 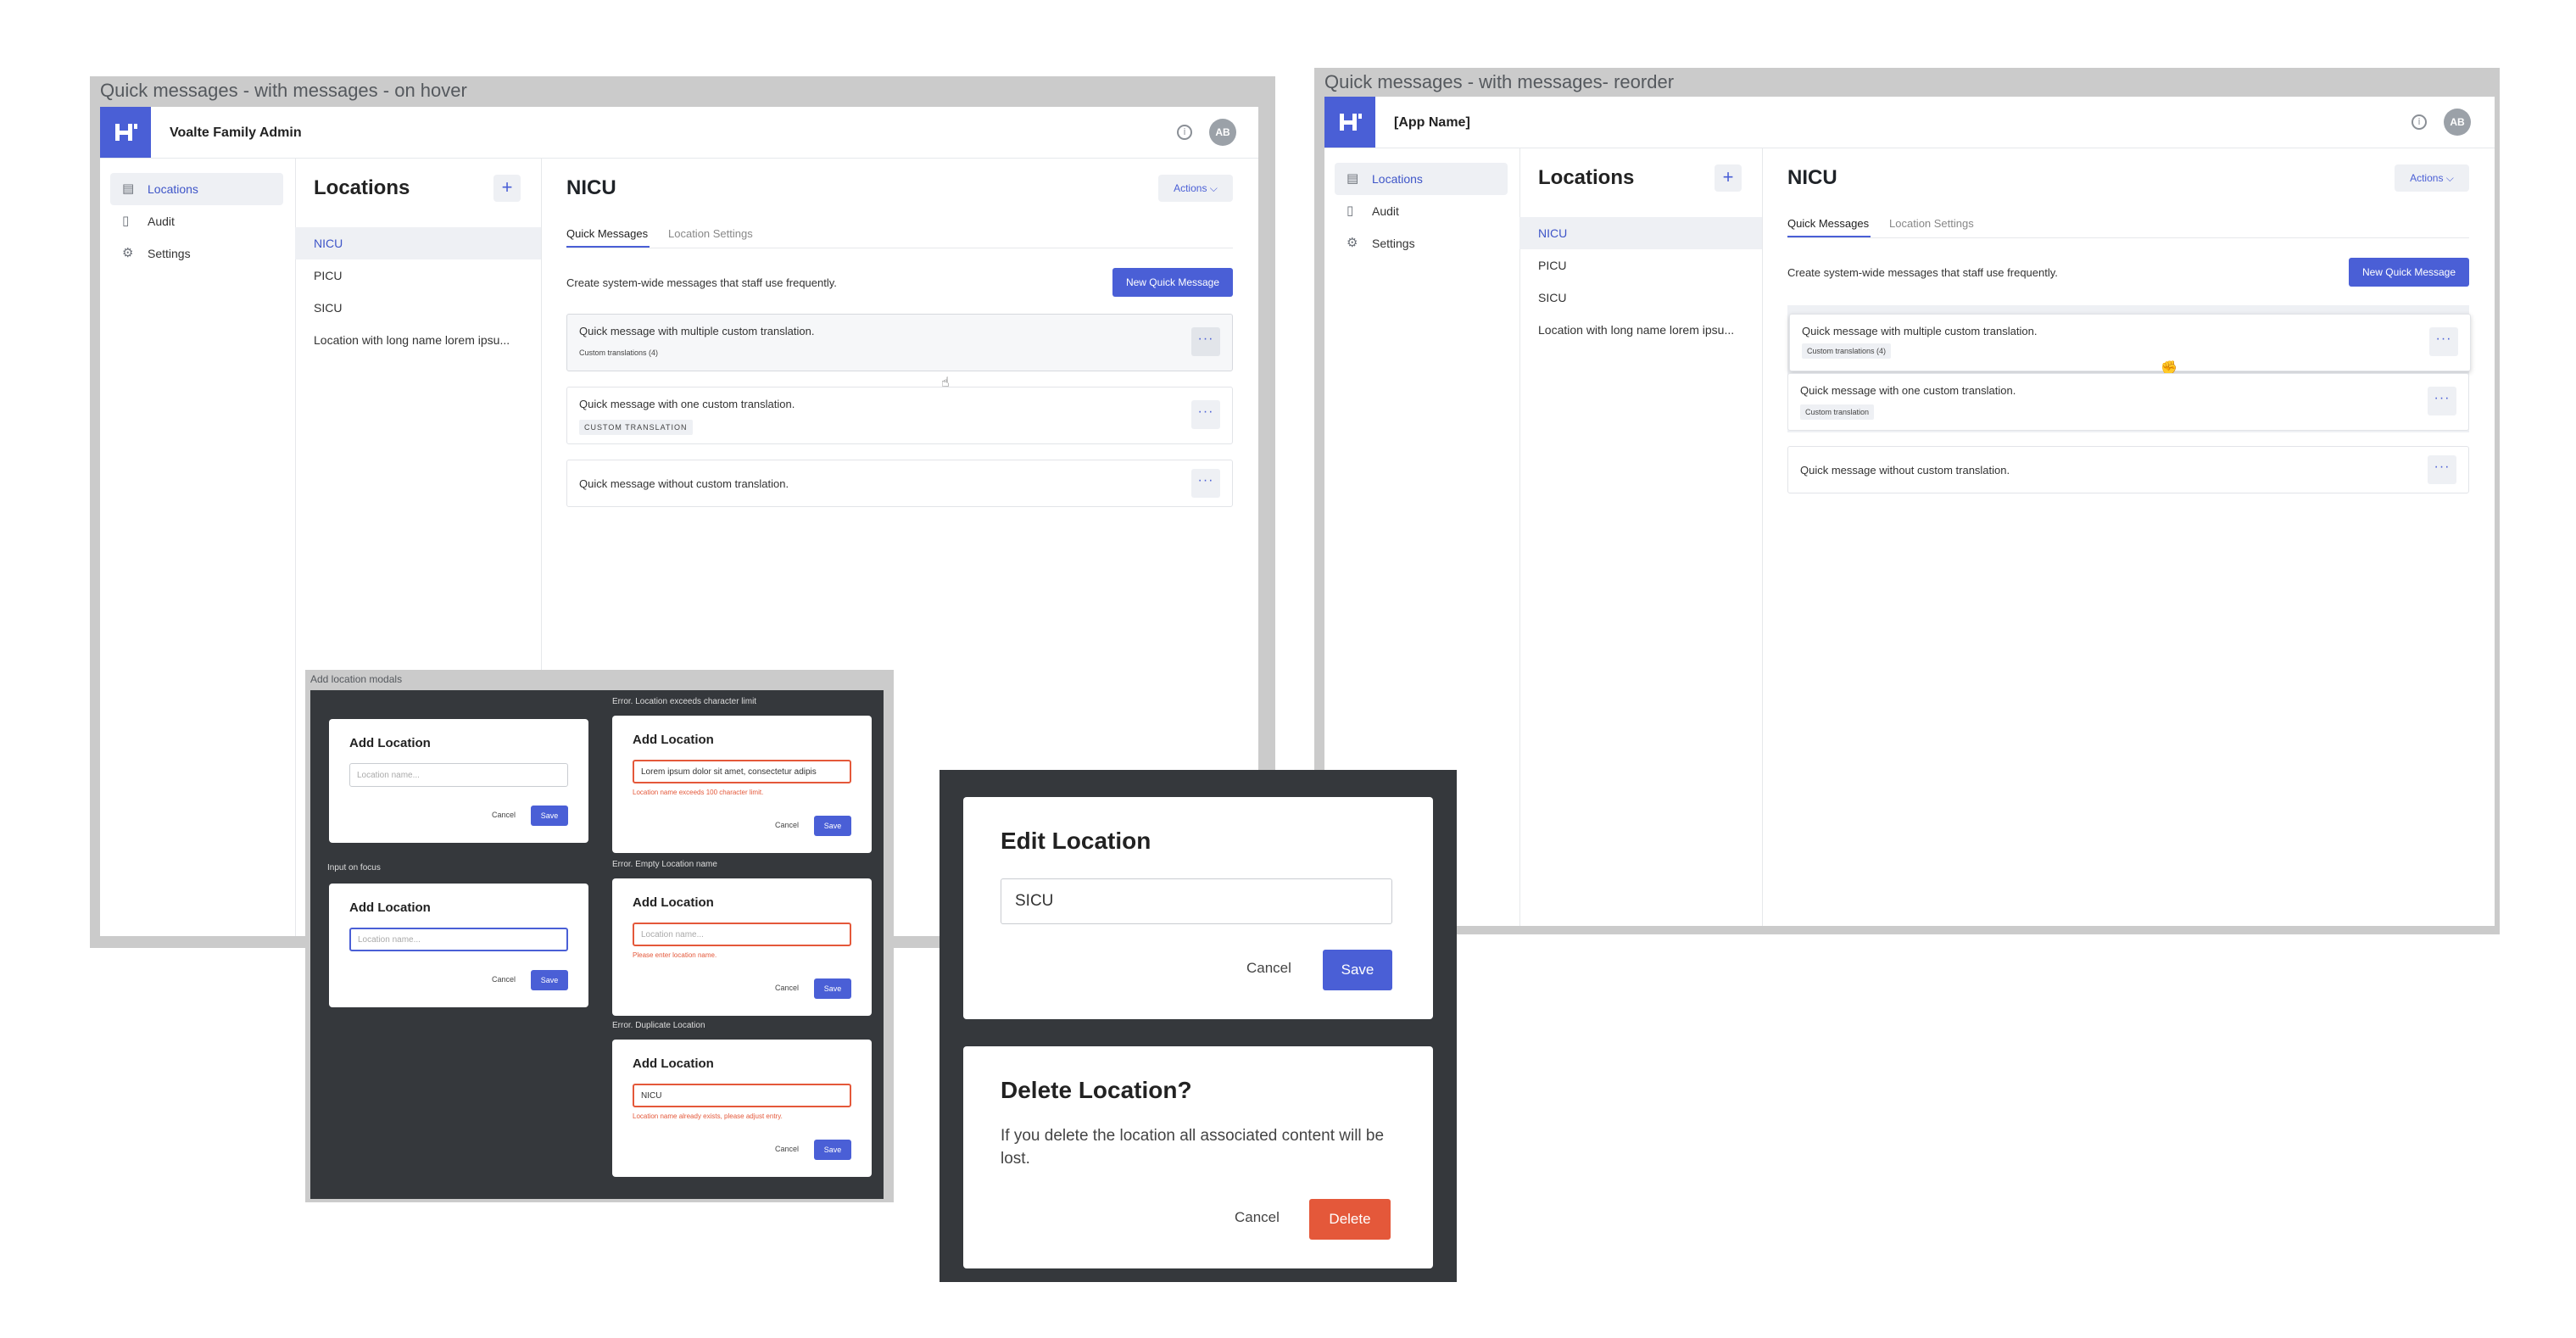 What do you see at coordinates (1837, 412) in the screenshot?
I see `translation-badge: Custom translation` at bounding box center [1837, 412].